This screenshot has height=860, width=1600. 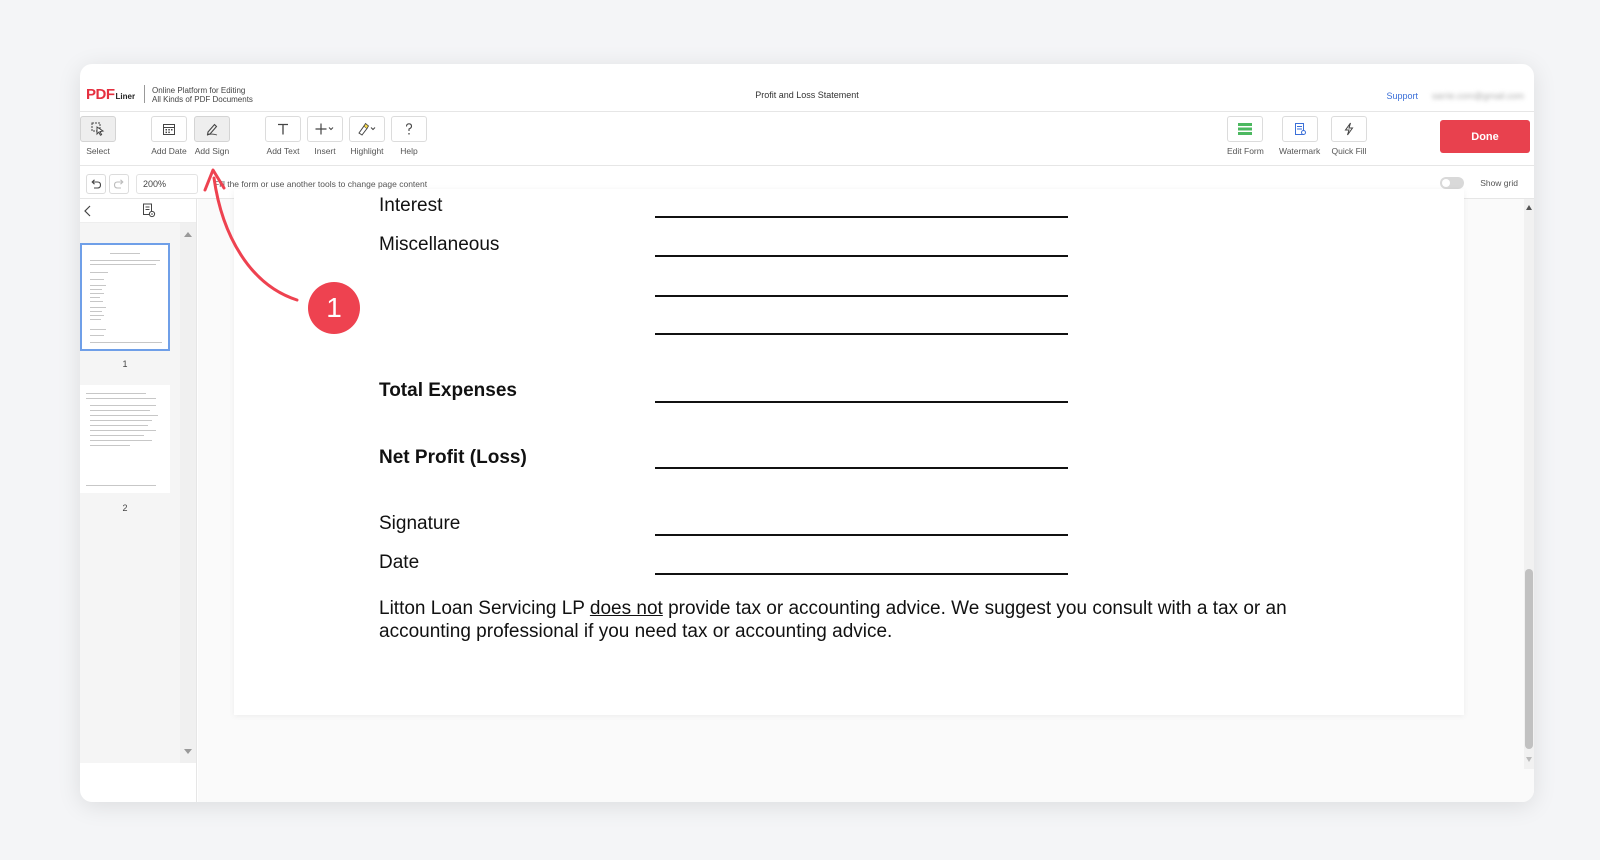 What do you see at coordinates (807, 139) in the screenshot?
I see `main-toolbar: Select Add Date Add Sign Add Text Insert` at bounding box center [807, 139].